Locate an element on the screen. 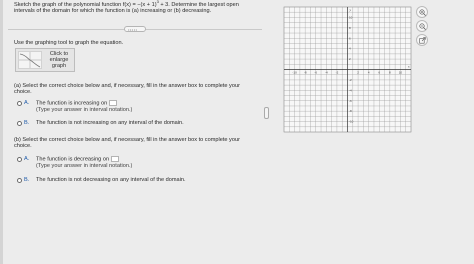 The image size is (474, 264). choice-text: The function is decreasing on is located at coordinates (78, 159).